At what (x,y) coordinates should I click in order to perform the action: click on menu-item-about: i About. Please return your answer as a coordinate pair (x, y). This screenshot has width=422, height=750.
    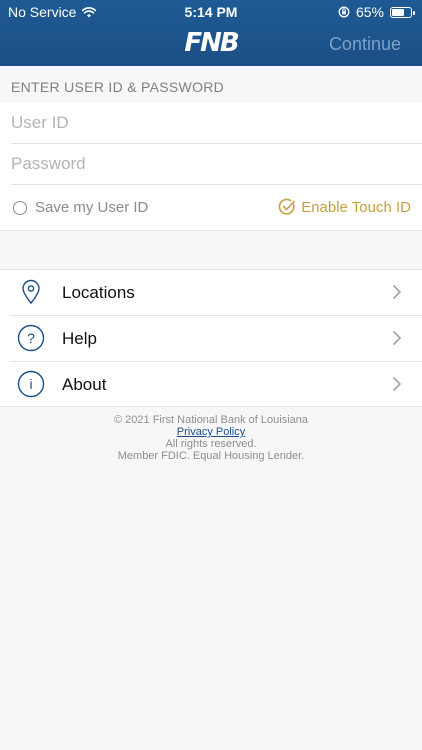
    Looking at the image, I should click on (211, 384).